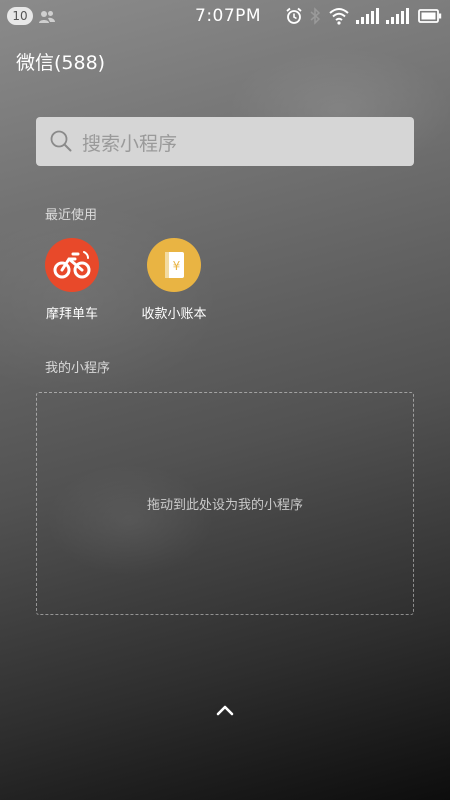 The image size is (450, 800). Describe the element at coordinates (225, 710) in the screenshot. I see `chevron-up-icon` at that location.